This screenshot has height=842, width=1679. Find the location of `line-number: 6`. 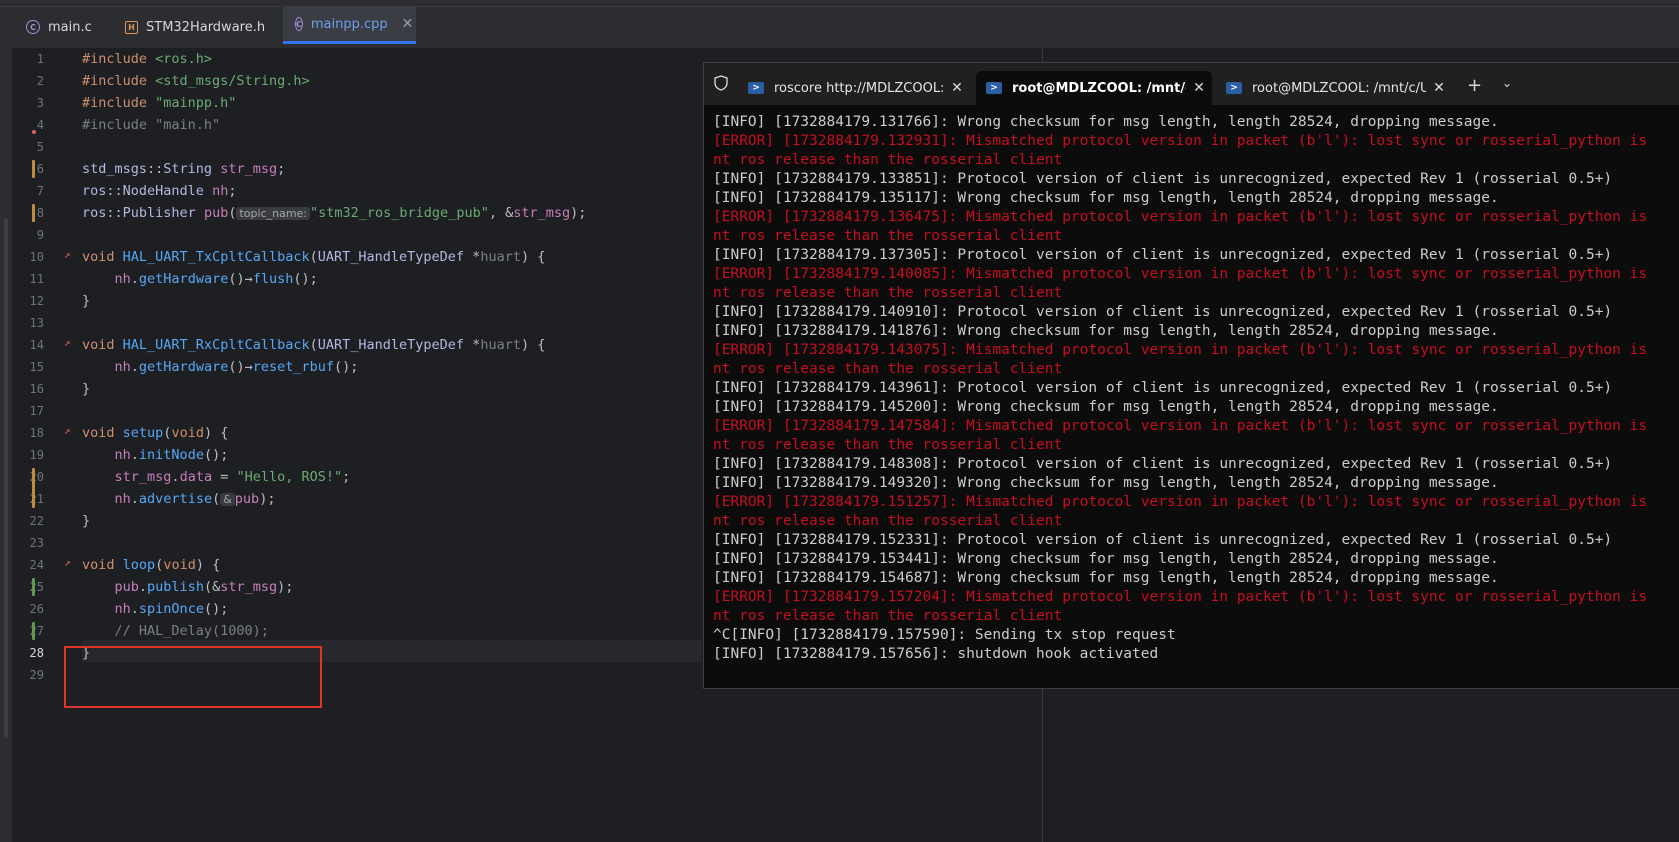

line-number: 6 is located at coordinates (40, 169).